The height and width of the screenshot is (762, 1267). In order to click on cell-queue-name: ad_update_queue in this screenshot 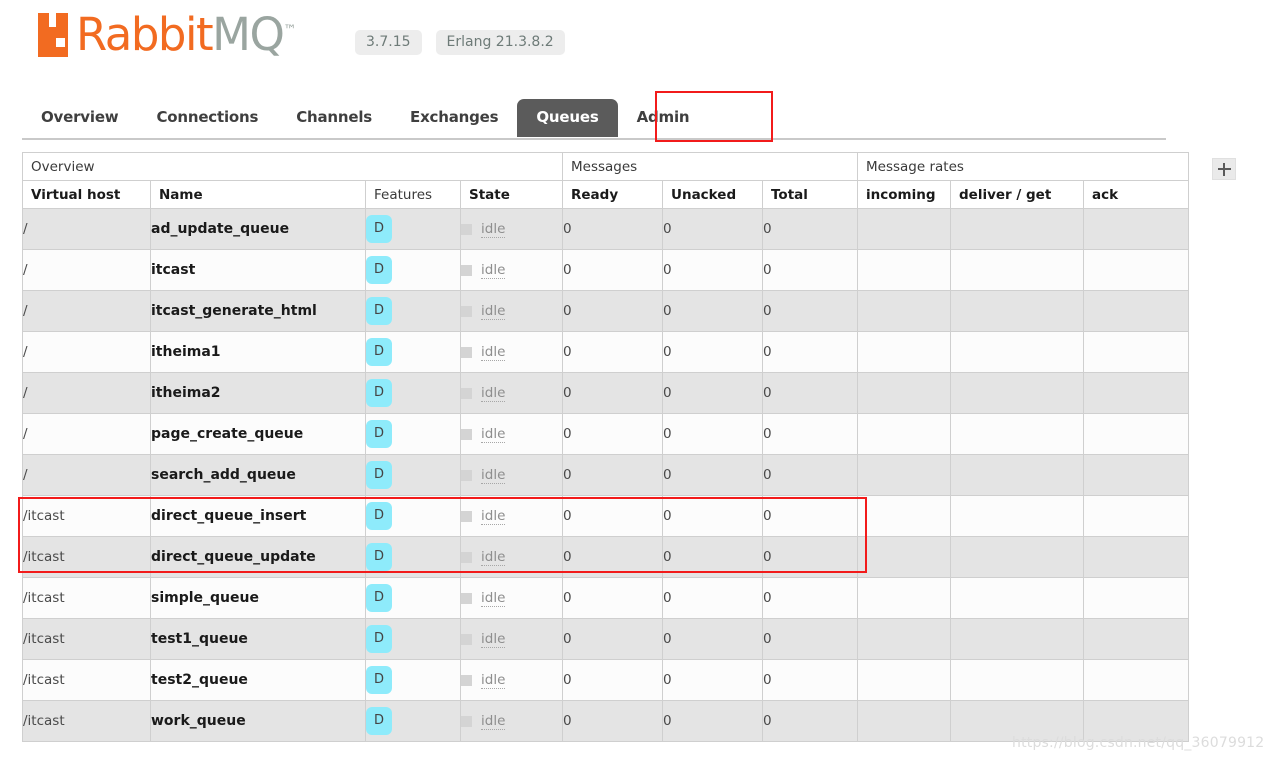, I will do `click(258, 229)`.